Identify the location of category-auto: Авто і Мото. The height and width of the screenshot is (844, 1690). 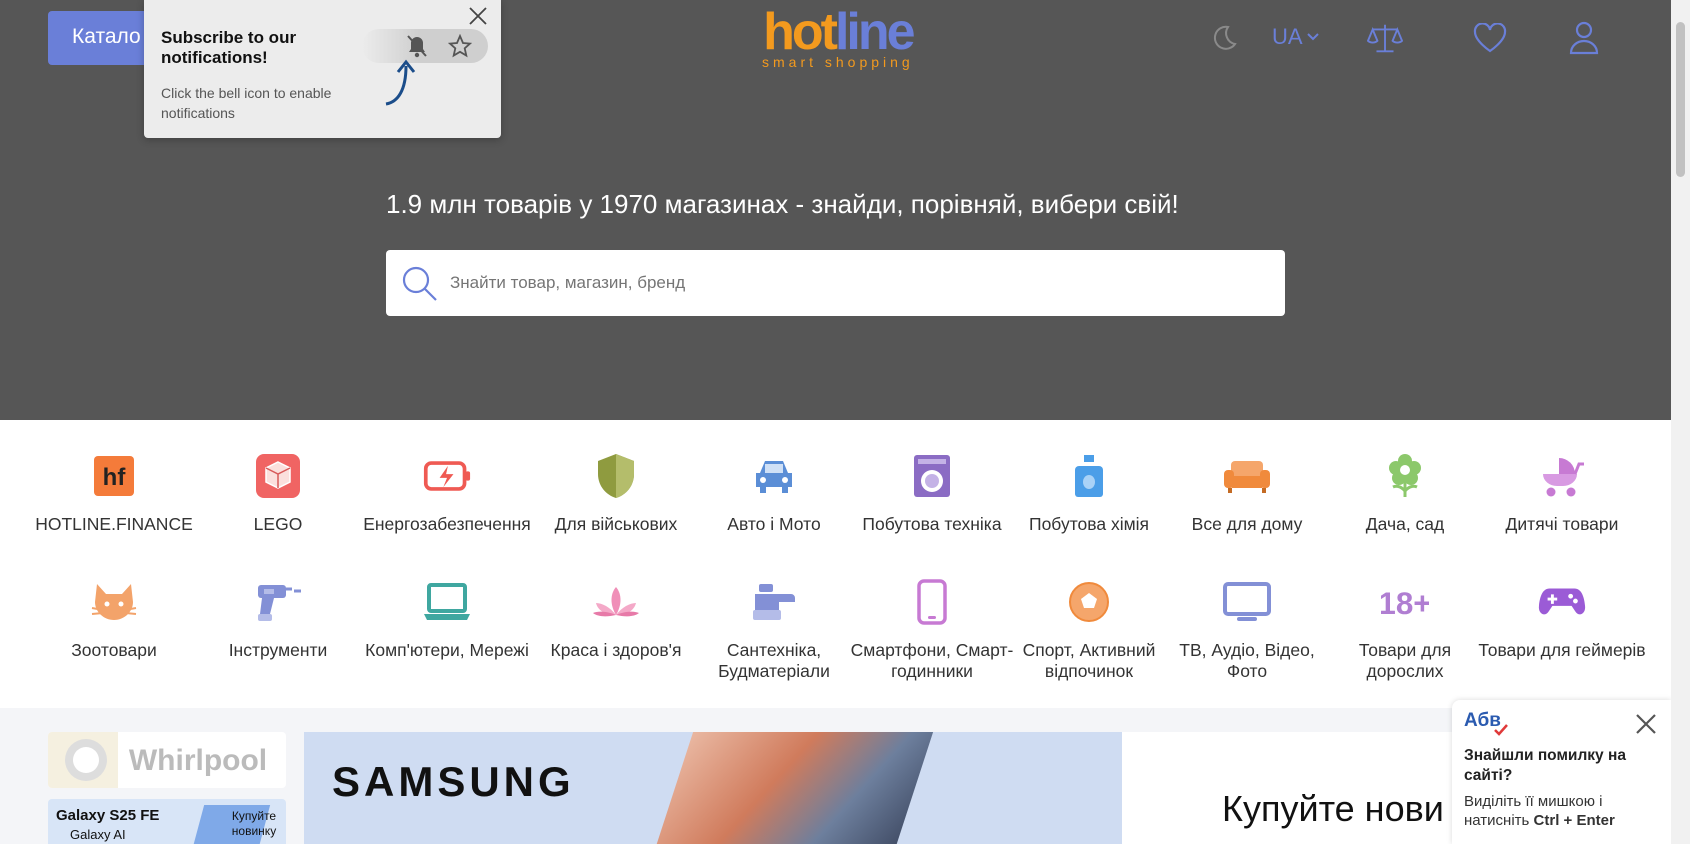
(774, 493).